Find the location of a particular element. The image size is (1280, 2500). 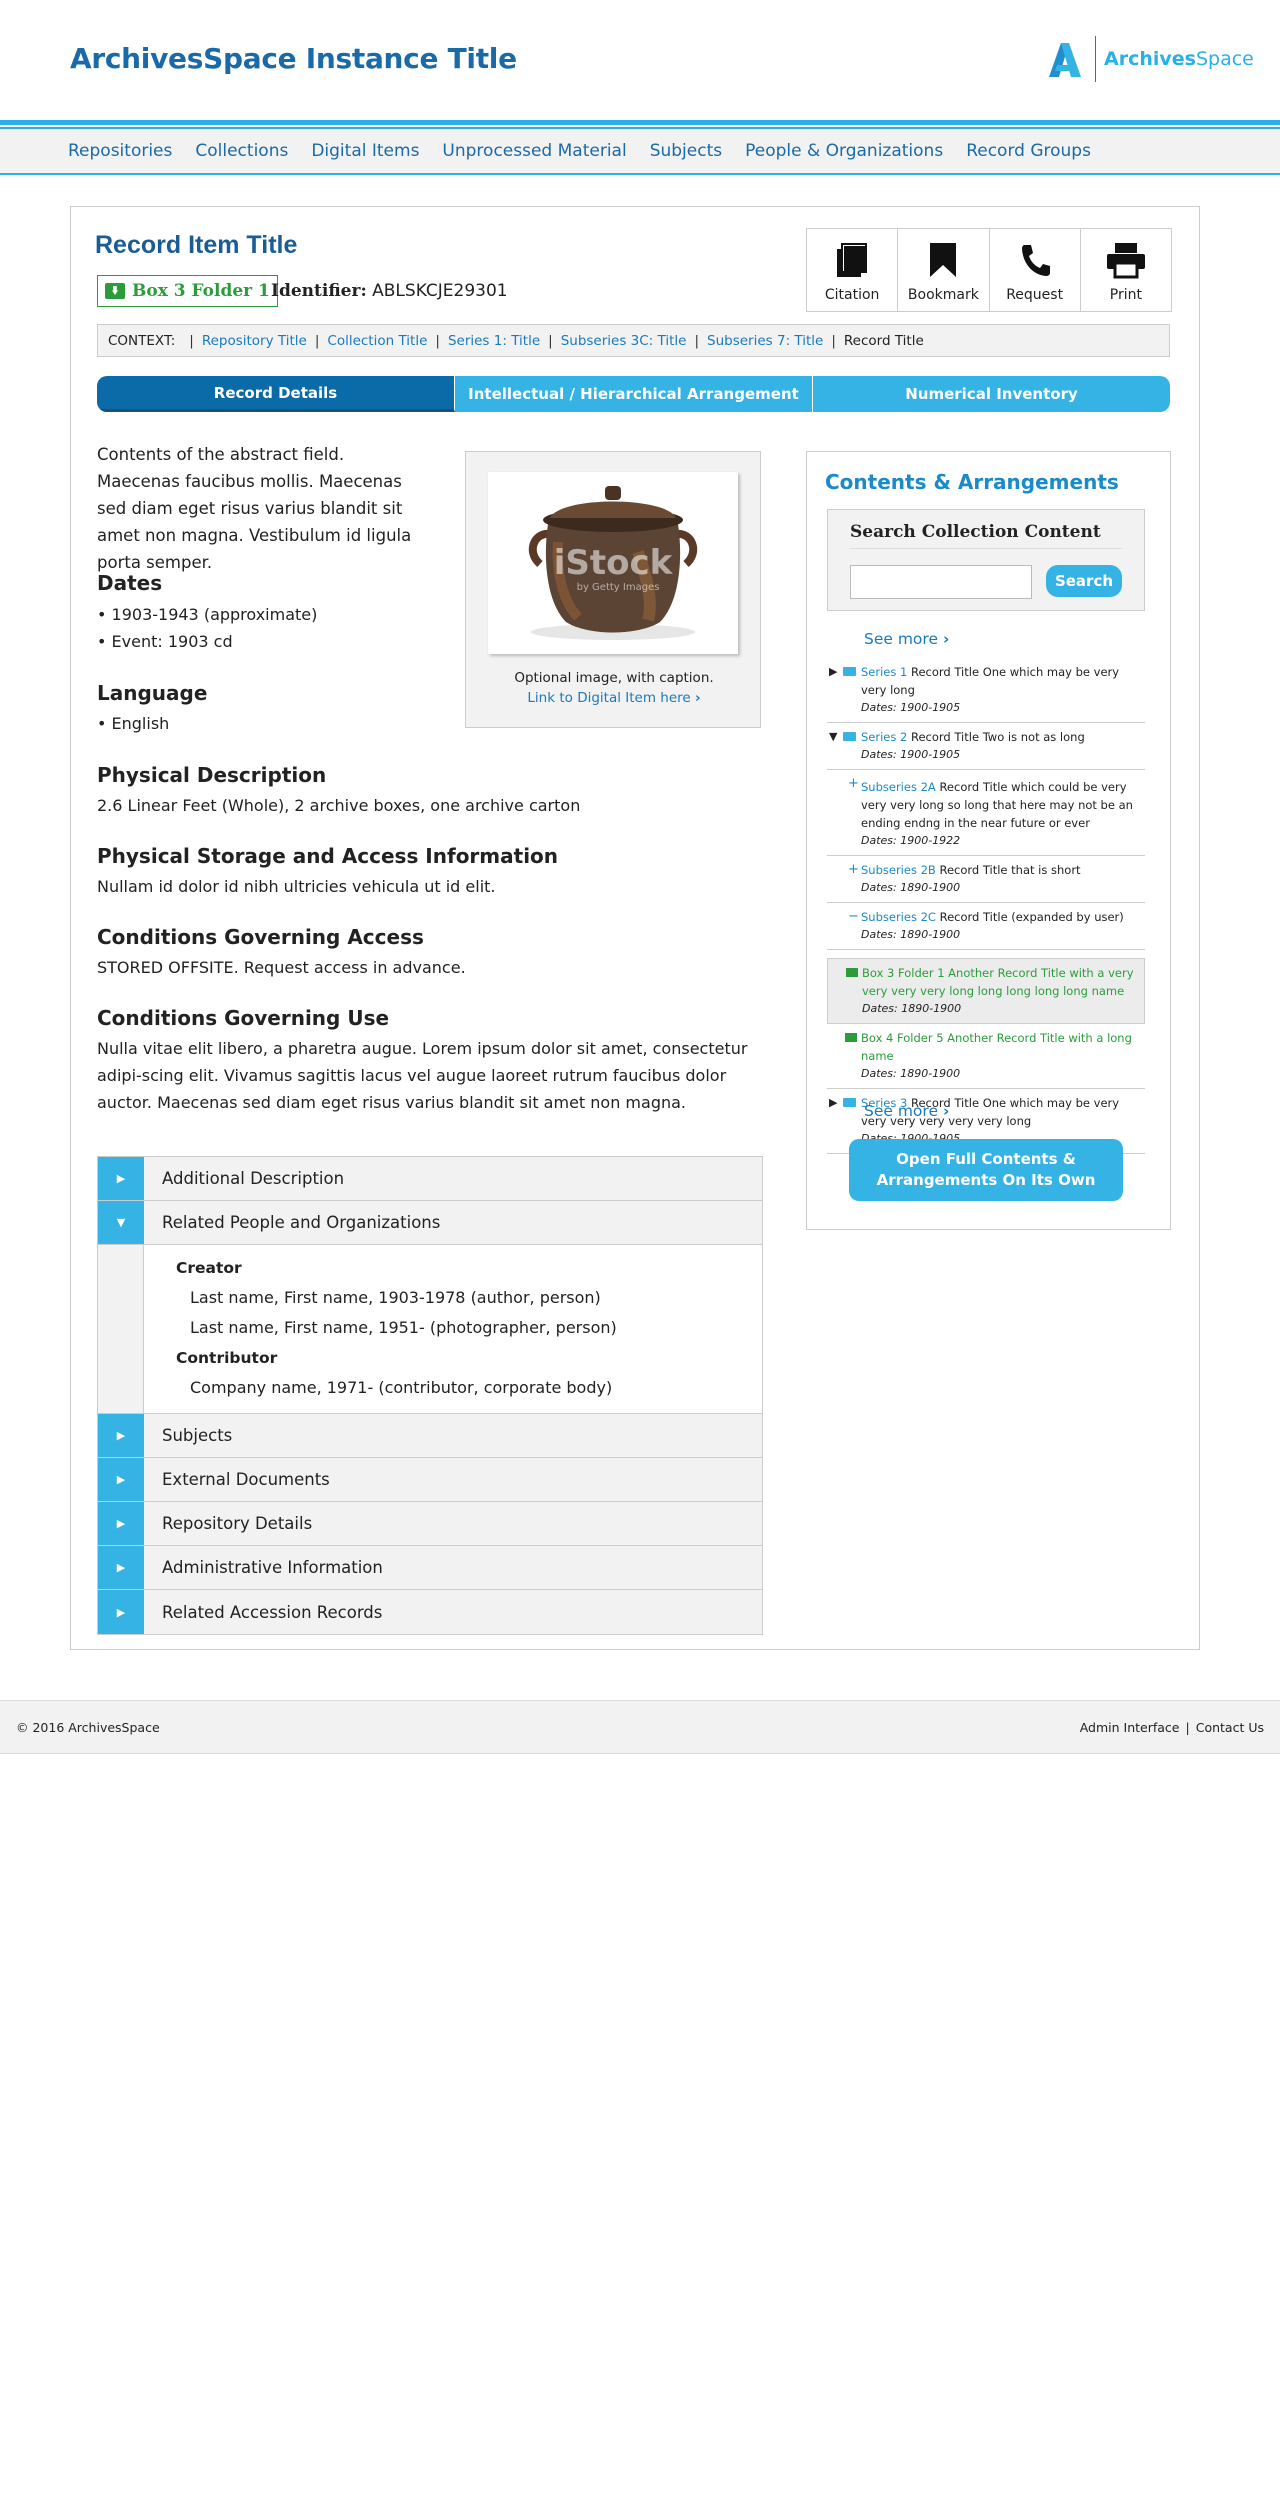

nav-digital-items: Digital Items is located at coordinates (365, 151).